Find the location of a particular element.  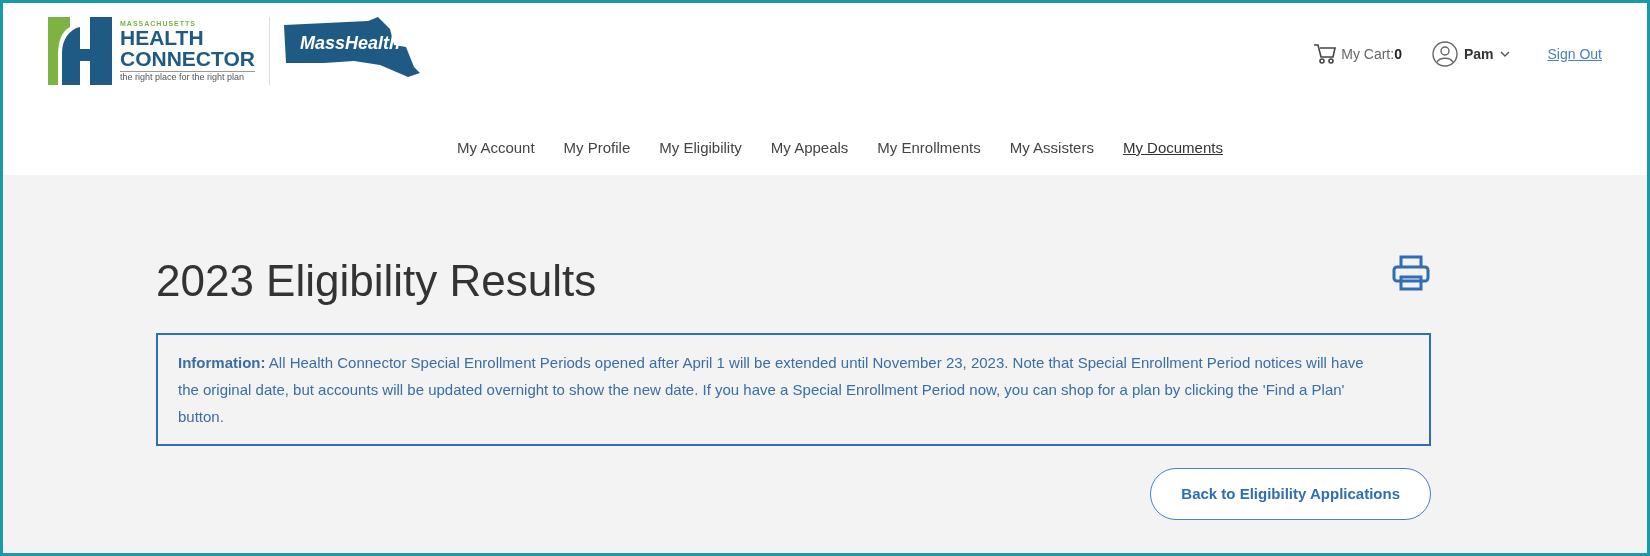

logo-text: HEALTH is located at coordinates (162, 37).